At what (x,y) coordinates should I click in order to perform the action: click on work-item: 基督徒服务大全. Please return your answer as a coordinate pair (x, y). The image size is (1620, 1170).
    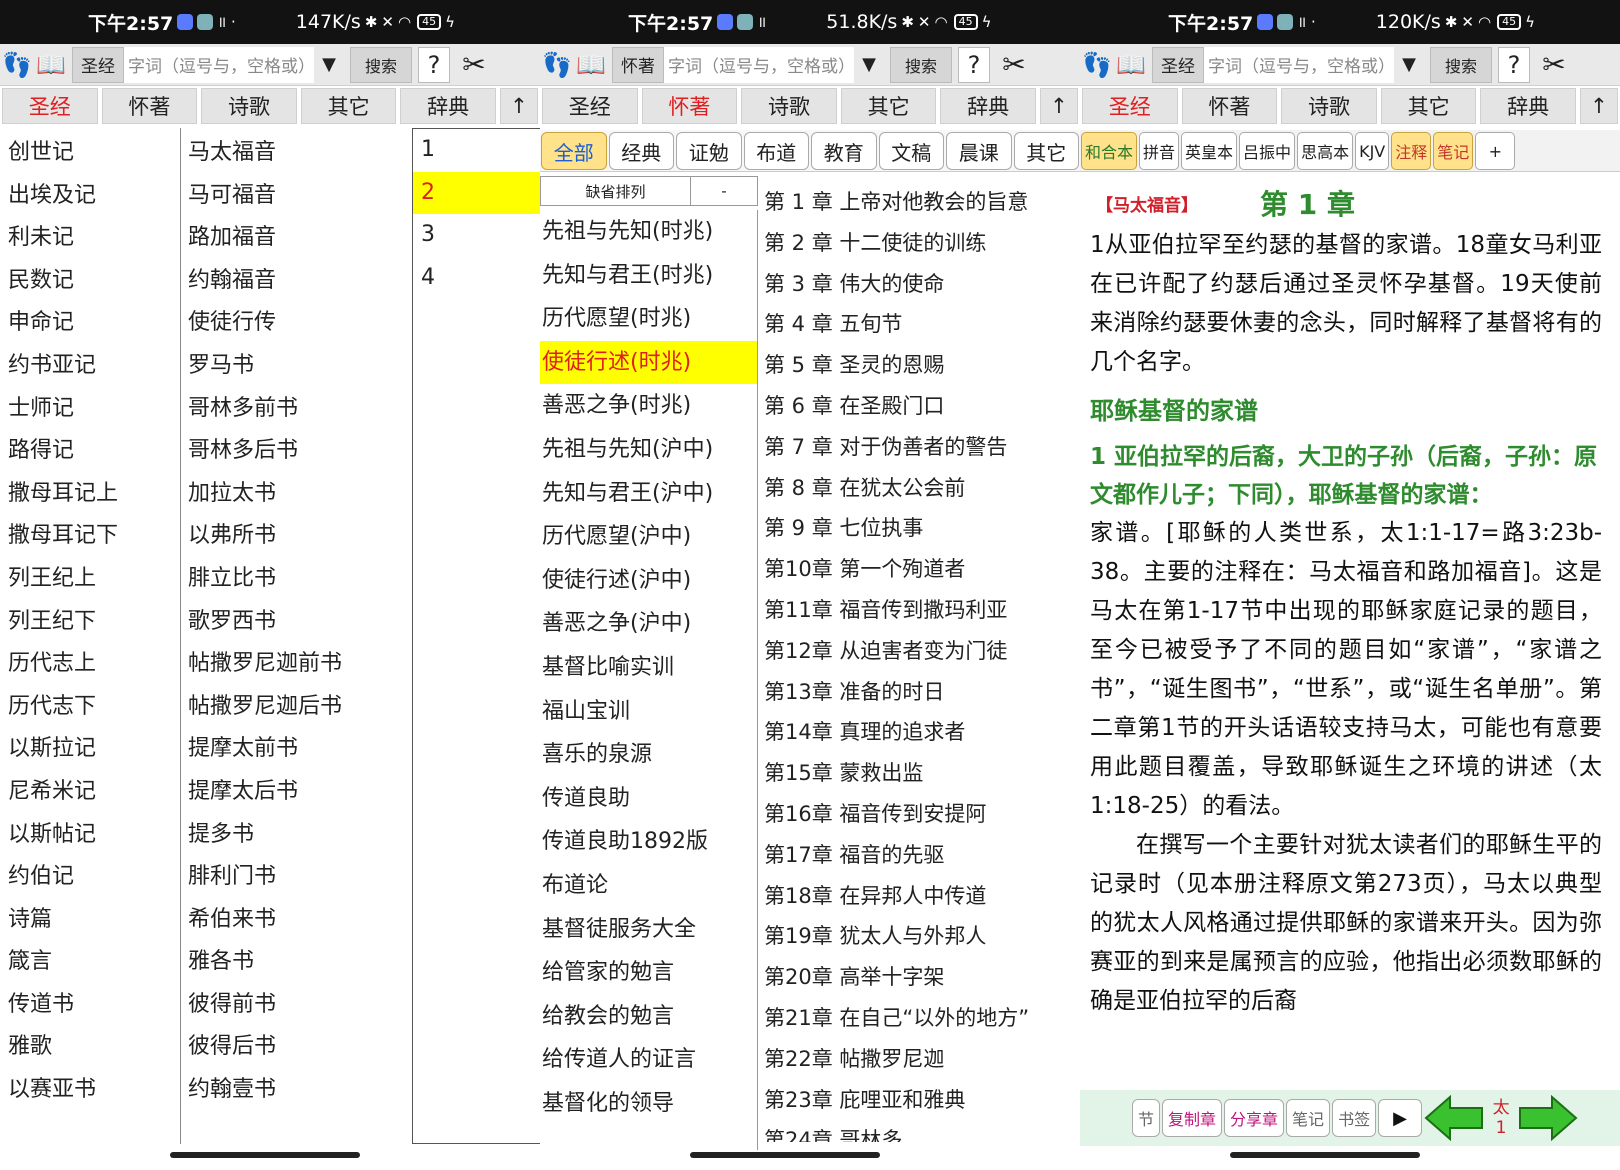
    Looking at the image, I should click on (648, 930).